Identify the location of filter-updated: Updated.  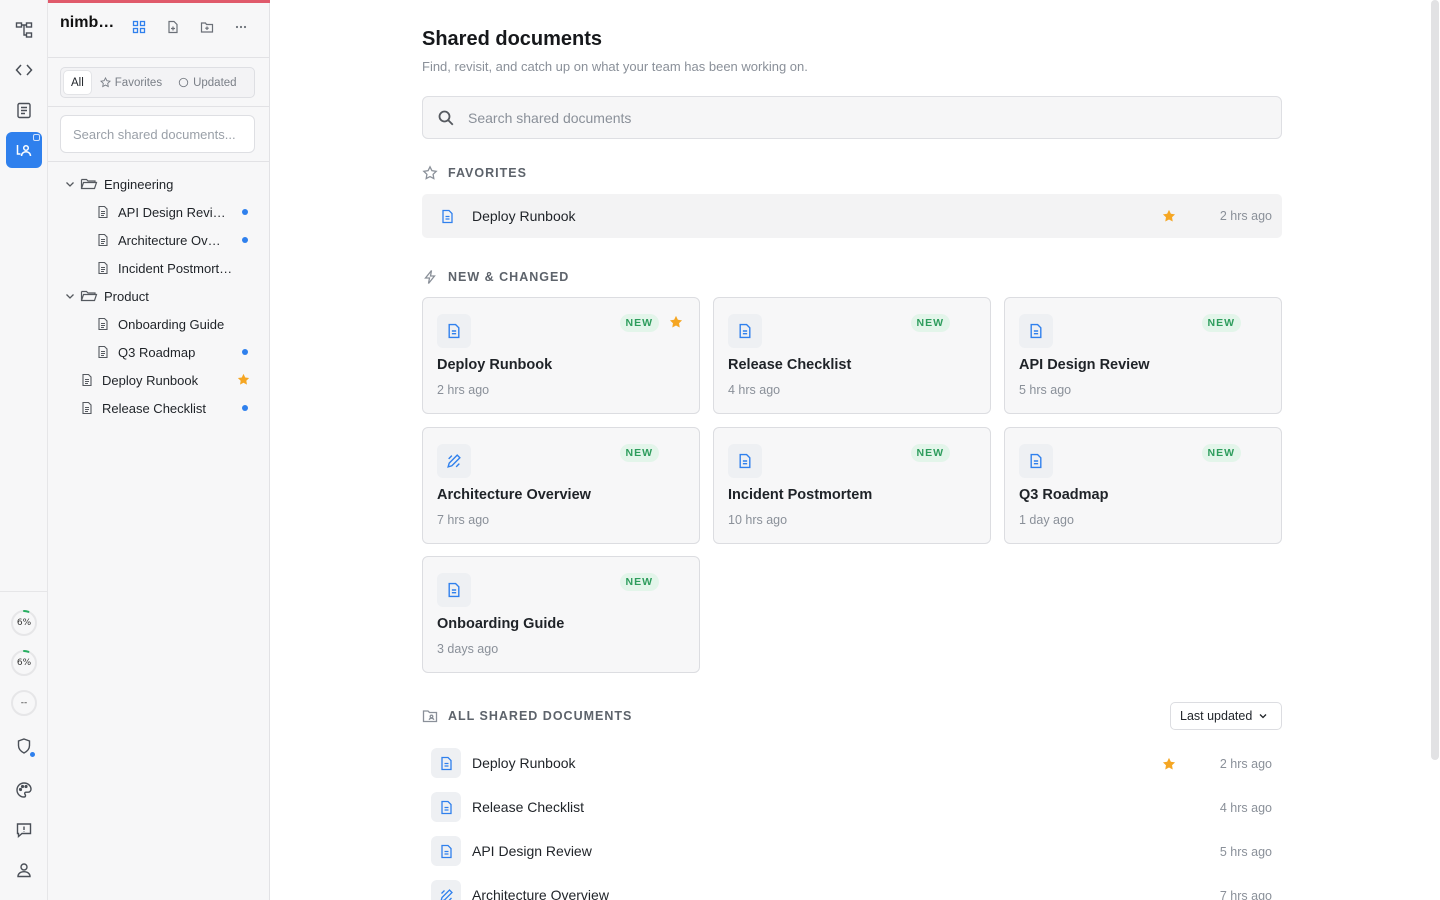
(207, 82).